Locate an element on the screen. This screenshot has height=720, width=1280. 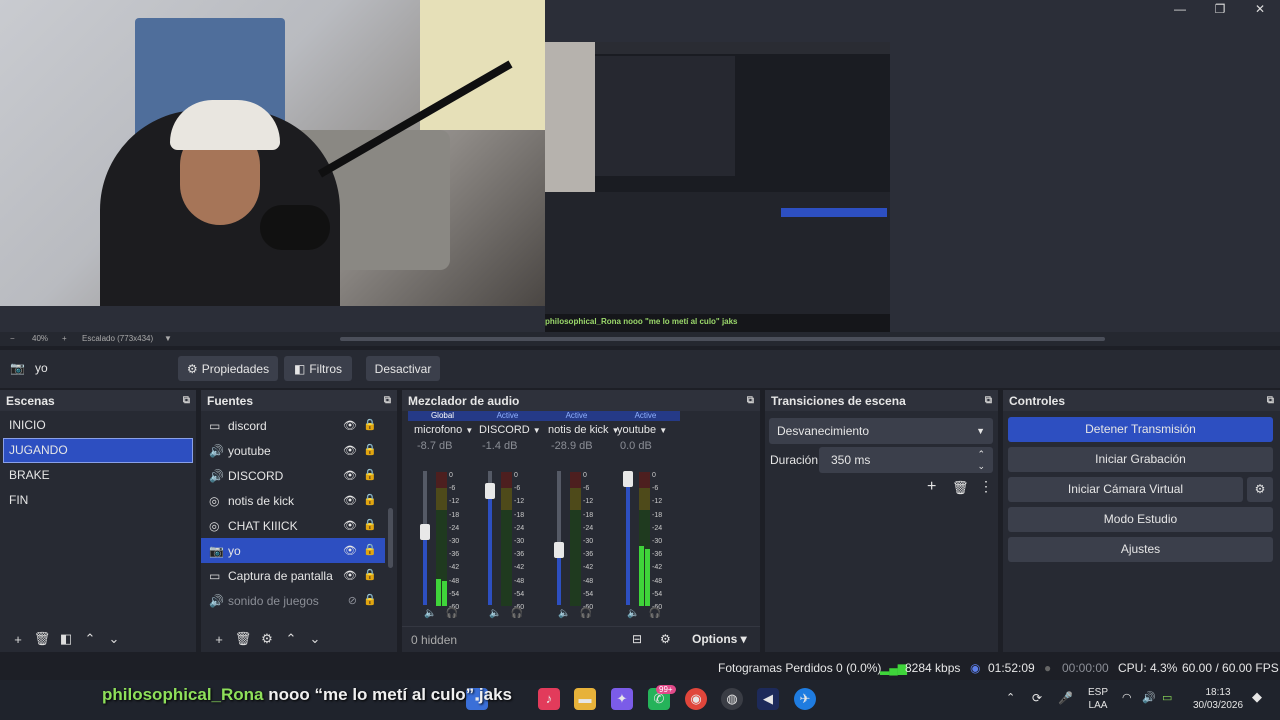
channel-name-dropdown: DISCORD ▼ is located at coordinates (507, 430).